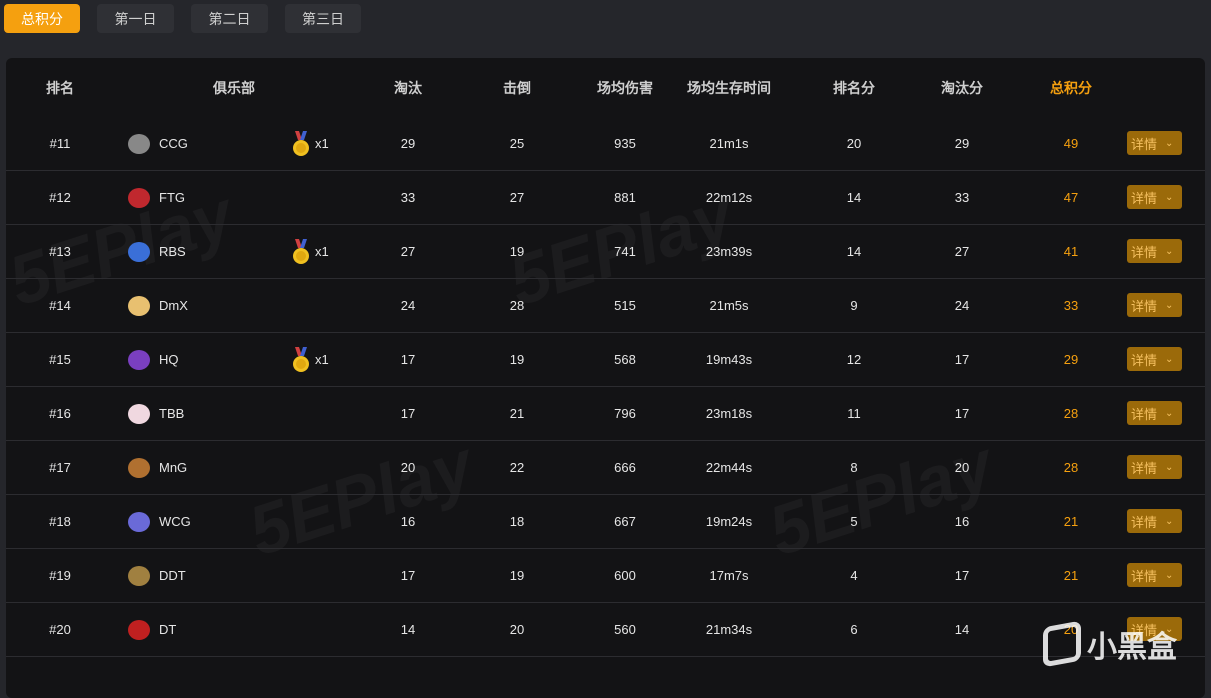 This screenshot has width=1211, height=698. What do you see at coordinates (729, 521) in the screenshot?
I see `cell-surv: 19m24s` at bounding box center [729, 521].